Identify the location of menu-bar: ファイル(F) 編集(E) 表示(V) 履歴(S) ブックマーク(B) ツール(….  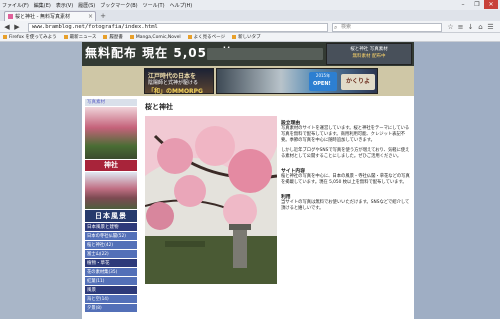
(250, 5).